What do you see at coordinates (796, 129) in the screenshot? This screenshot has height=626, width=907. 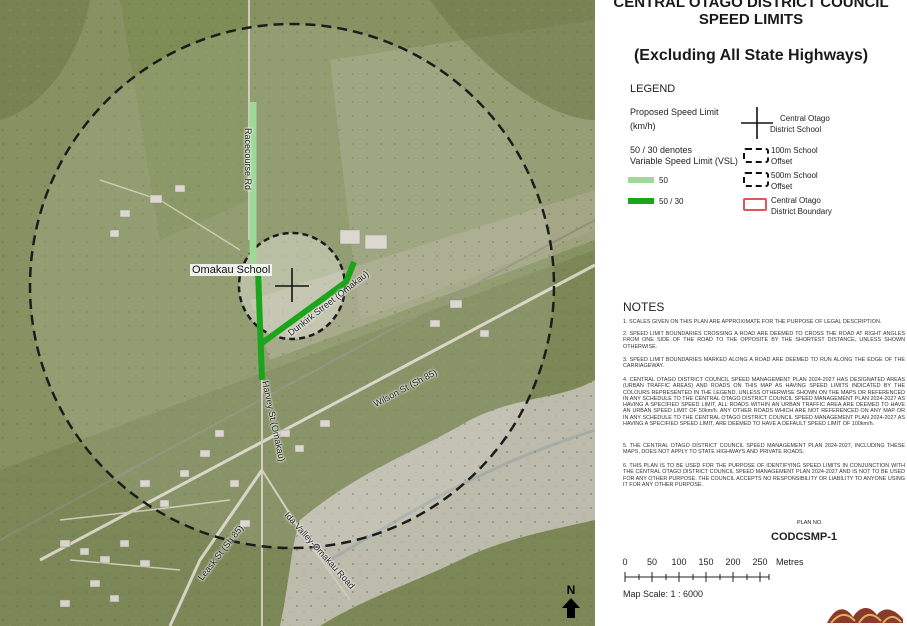 I see `legend-school-line2: District School` at bounding box center [796, 129].